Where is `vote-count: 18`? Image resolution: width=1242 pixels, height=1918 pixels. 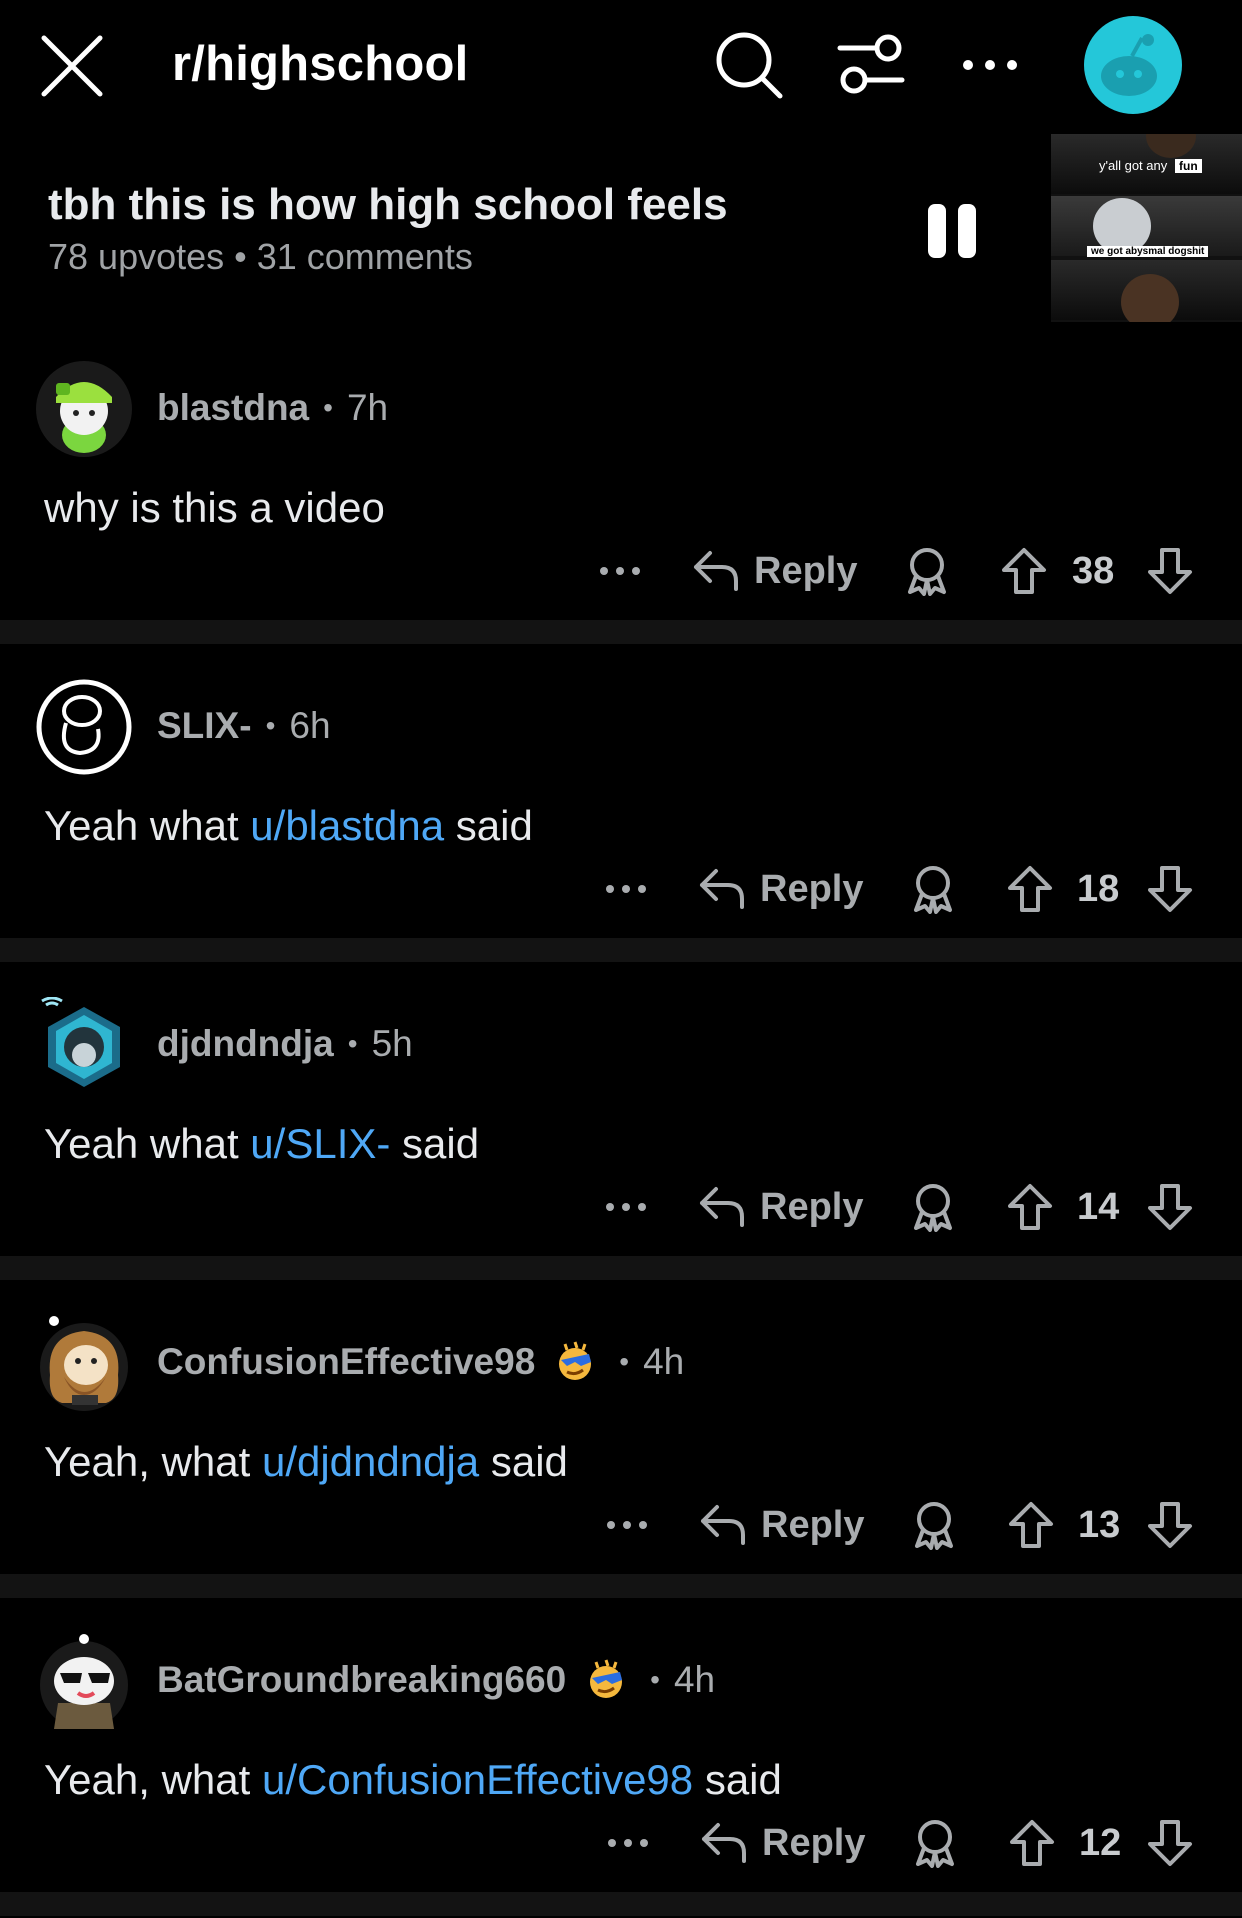 vote-count: 18 is located at coordinates (1098, 889).